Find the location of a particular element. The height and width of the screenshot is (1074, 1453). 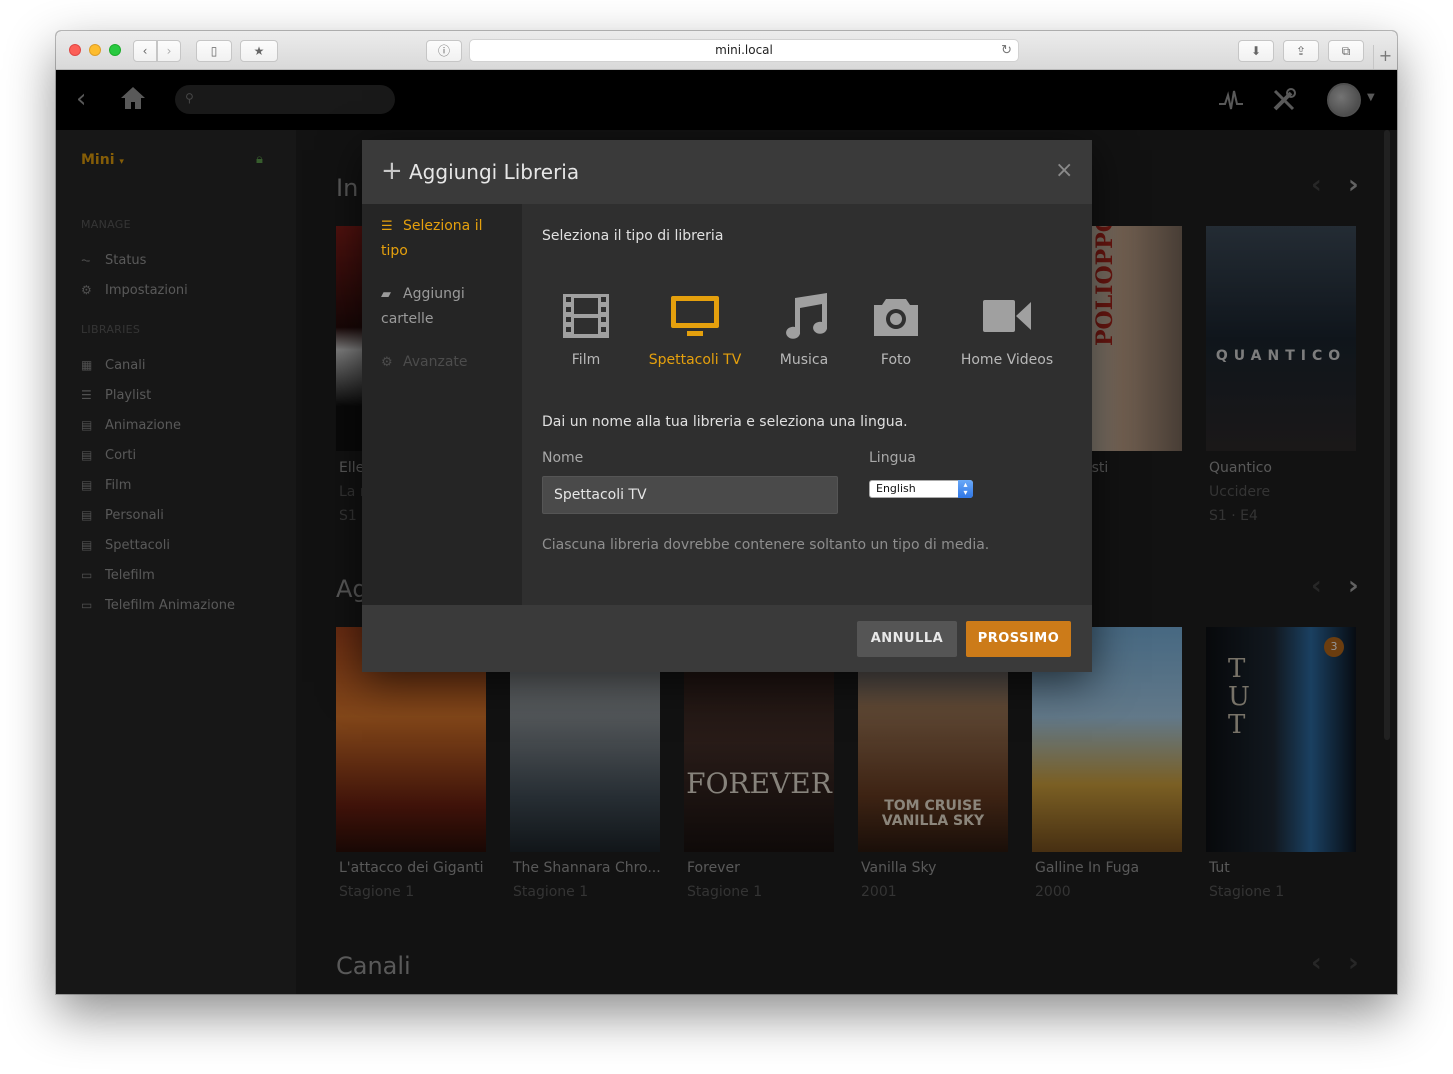

back-icon: ‹ is located at coordinates (145, 51).